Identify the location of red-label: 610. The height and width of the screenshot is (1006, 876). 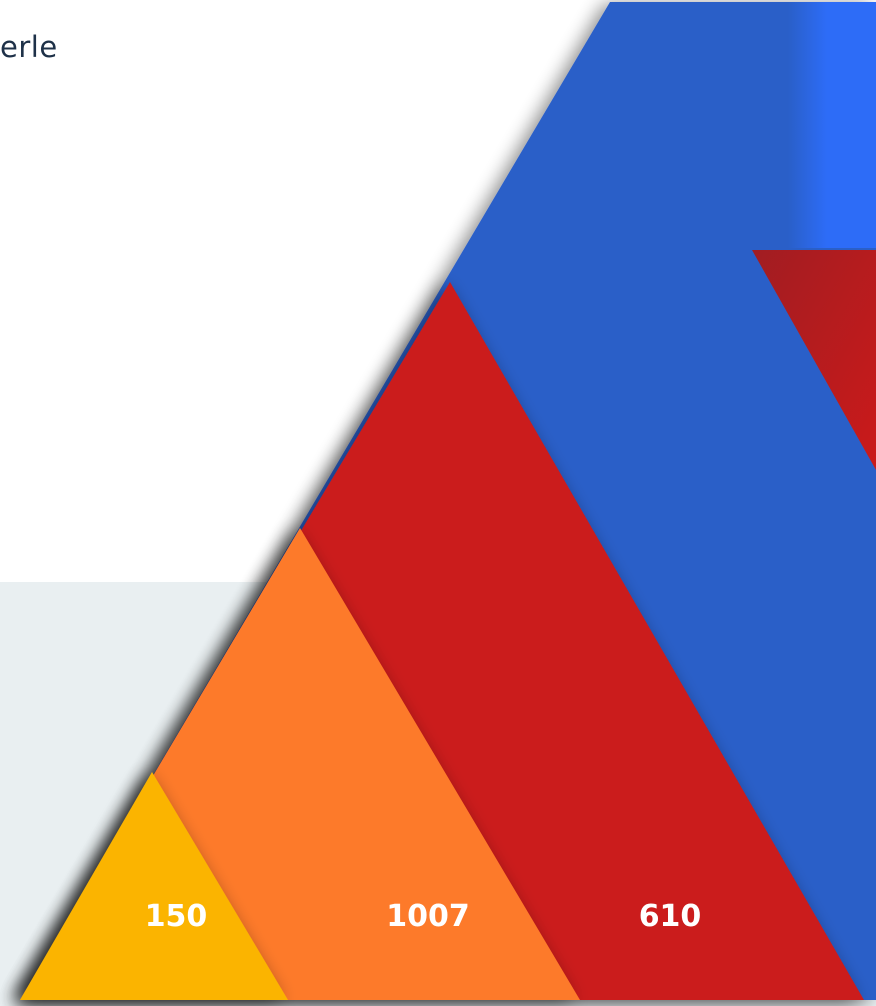
(670, 916).